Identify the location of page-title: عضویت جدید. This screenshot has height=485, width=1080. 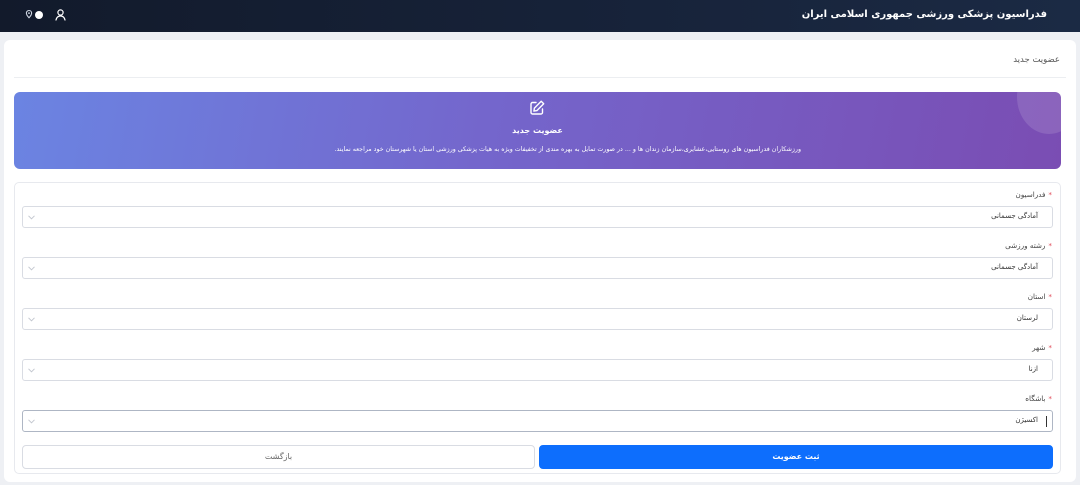
(1036, 60).